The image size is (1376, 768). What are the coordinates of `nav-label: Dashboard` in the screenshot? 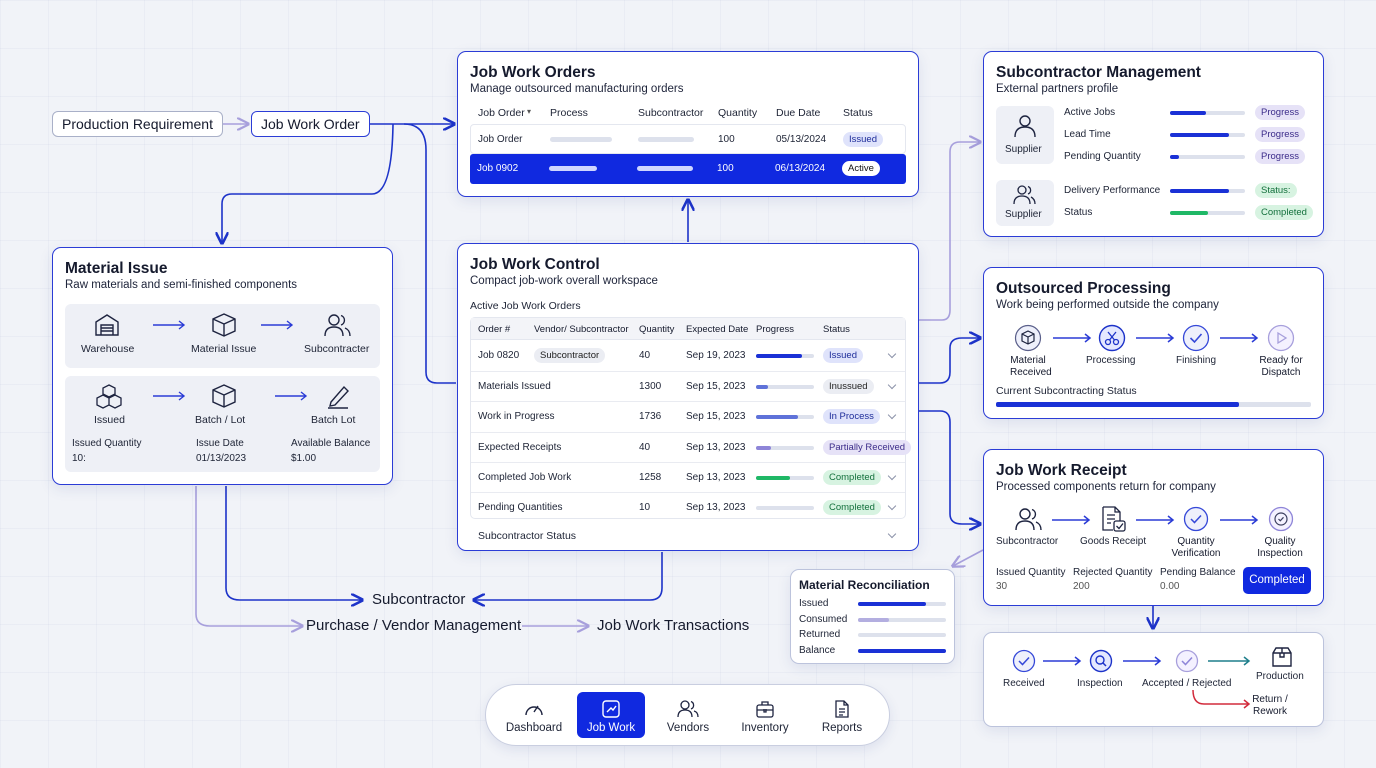 It's located at (534, 728).